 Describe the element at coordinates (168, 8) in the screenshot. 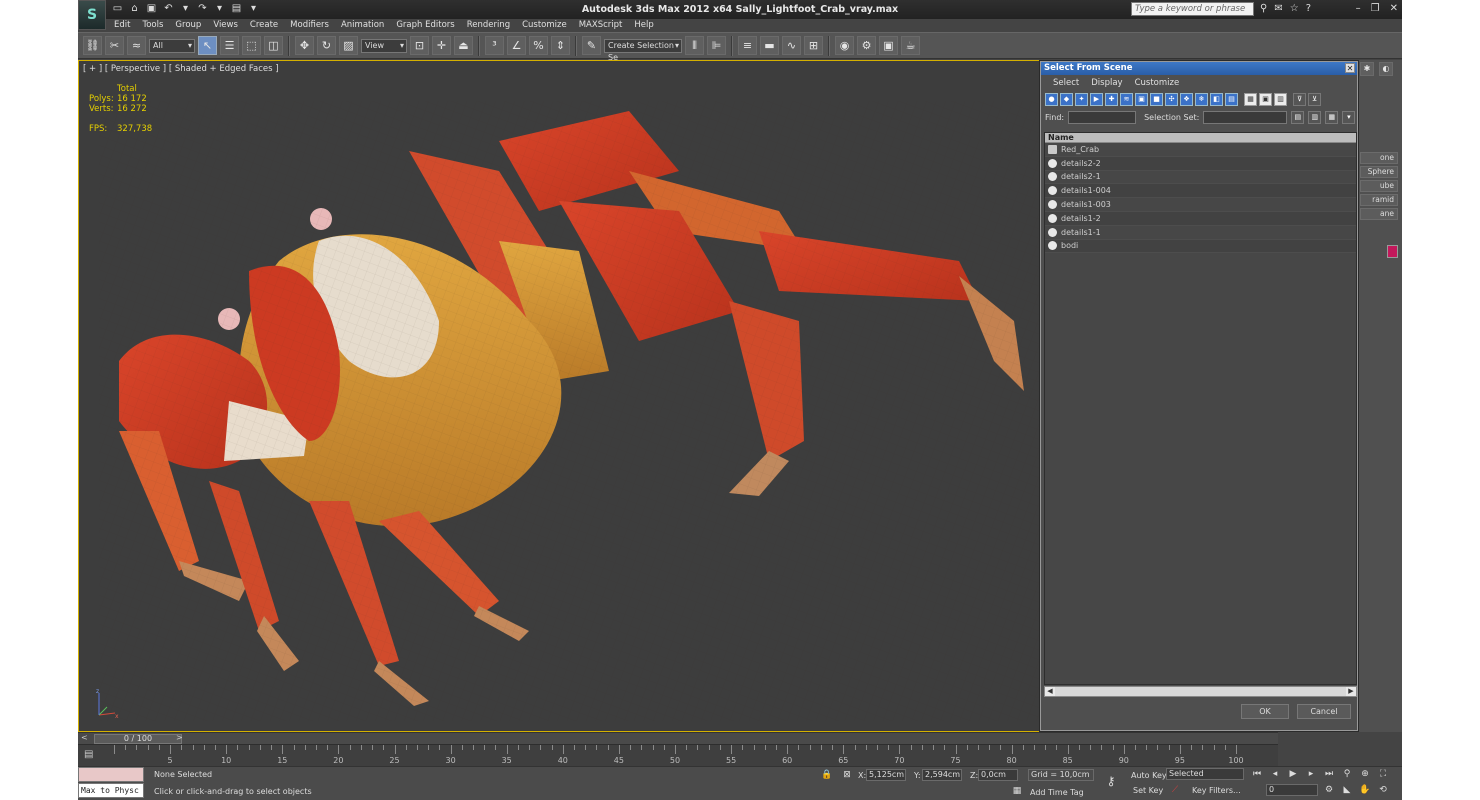

I see `undo-icon: ↶` at that location.